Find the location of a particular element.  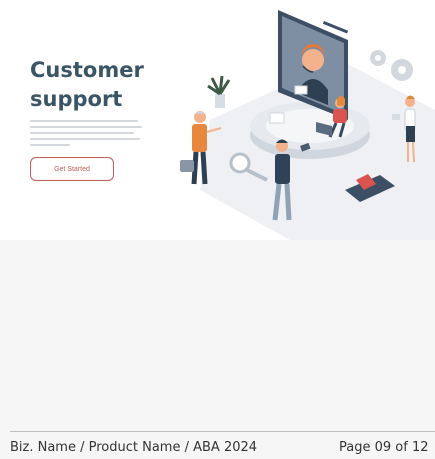

footer-page-number: Page 09 of 12 is located at coordinates (384, 447).